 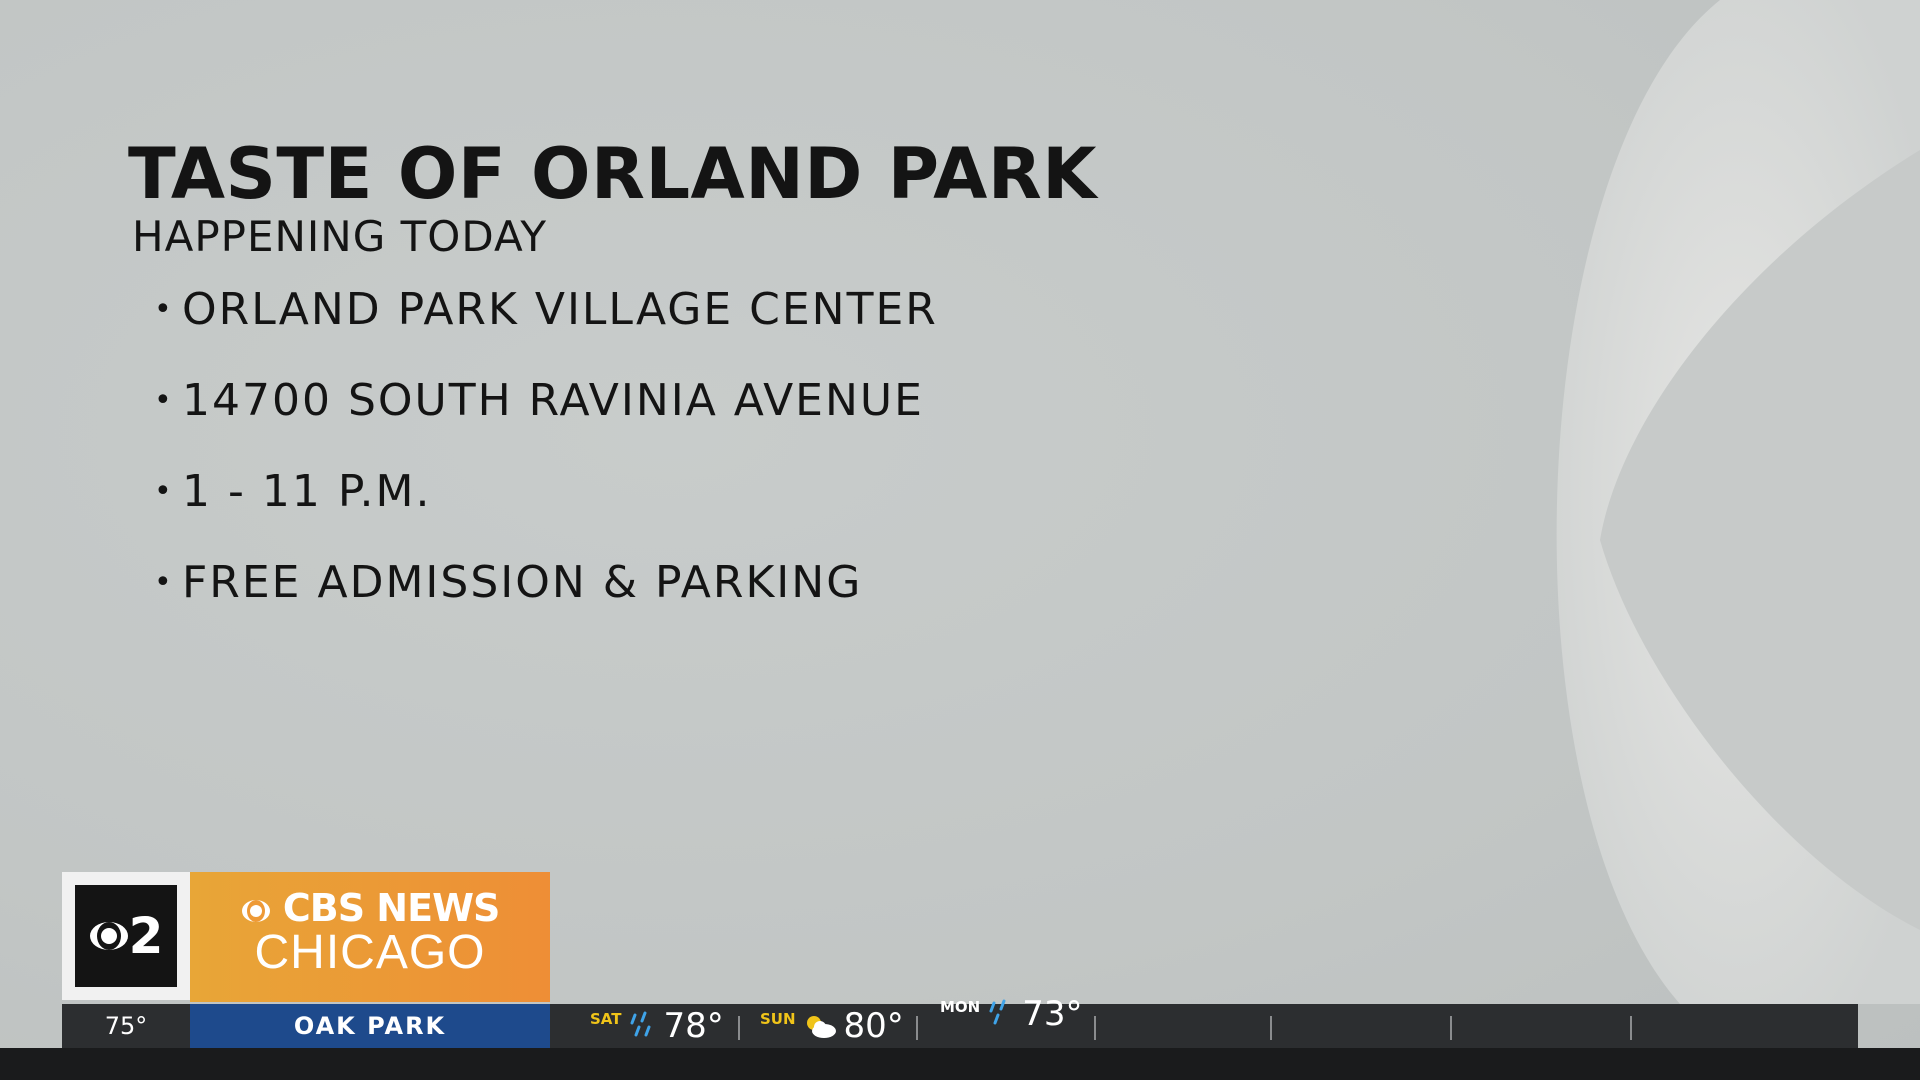 I want to click on station-number: 2, so click(x=146, y=936).